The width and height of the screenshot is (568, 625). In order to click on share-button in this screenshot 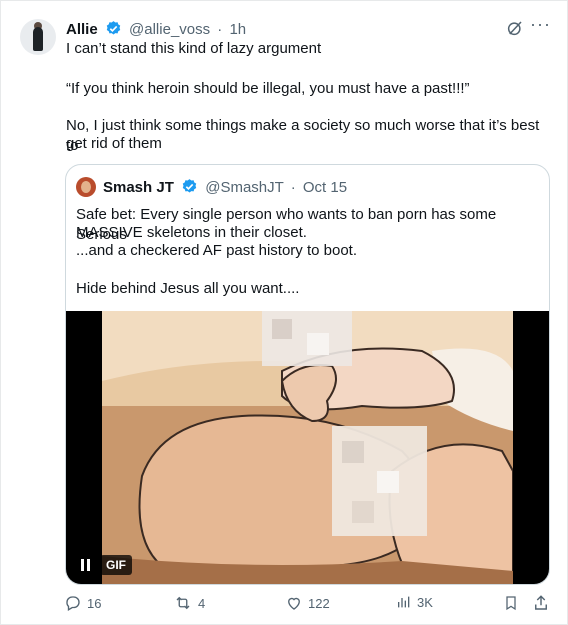, I will do `click(541, 603)`.